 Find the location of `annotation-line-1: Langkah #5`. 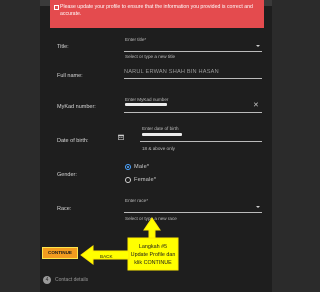

annotation-line-1: Langkah #5 is located at coordinates (153, 247).